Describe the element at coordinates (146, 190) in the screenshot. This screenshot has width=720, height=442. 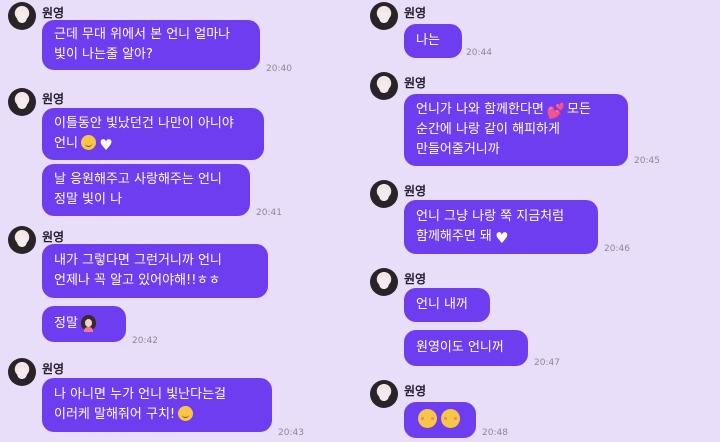
I see `message-bubble: 날 응원해주고 사랑해주는 언니 정말 빛이 나` at that location.